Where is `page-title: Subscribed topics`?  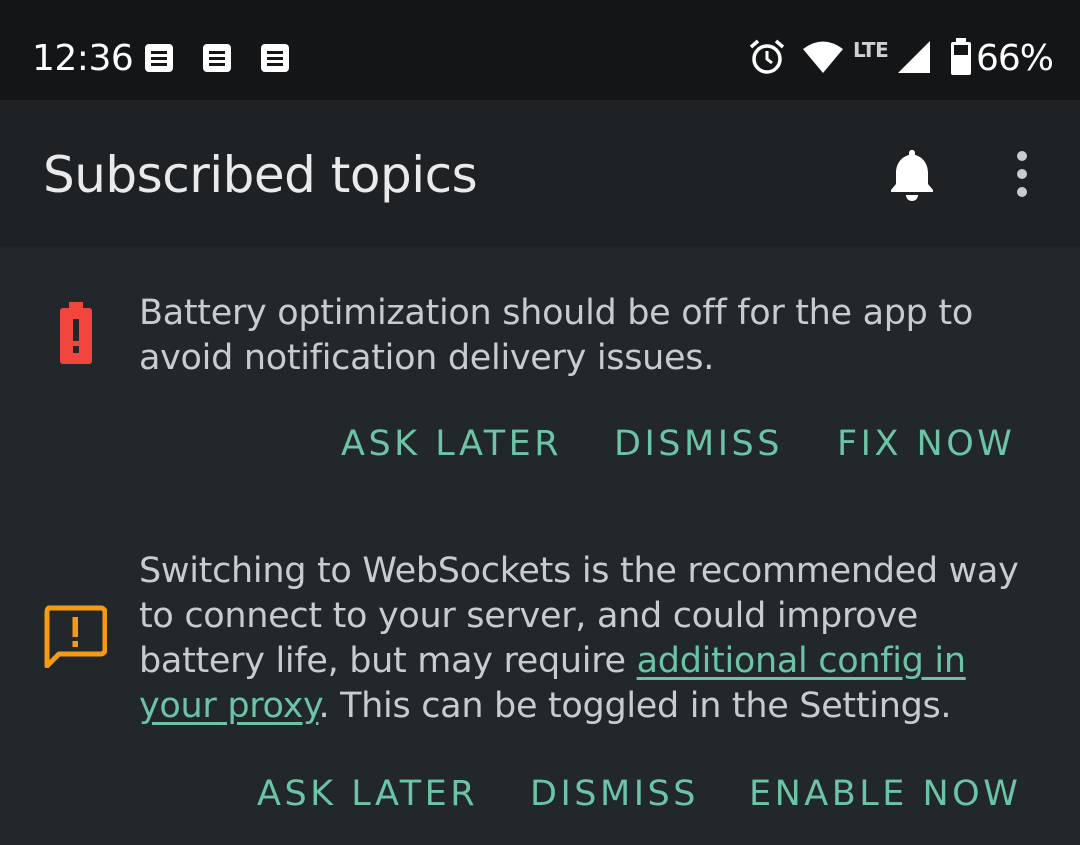
page-title: Subscribed topics is located at coordinates (260, 175).